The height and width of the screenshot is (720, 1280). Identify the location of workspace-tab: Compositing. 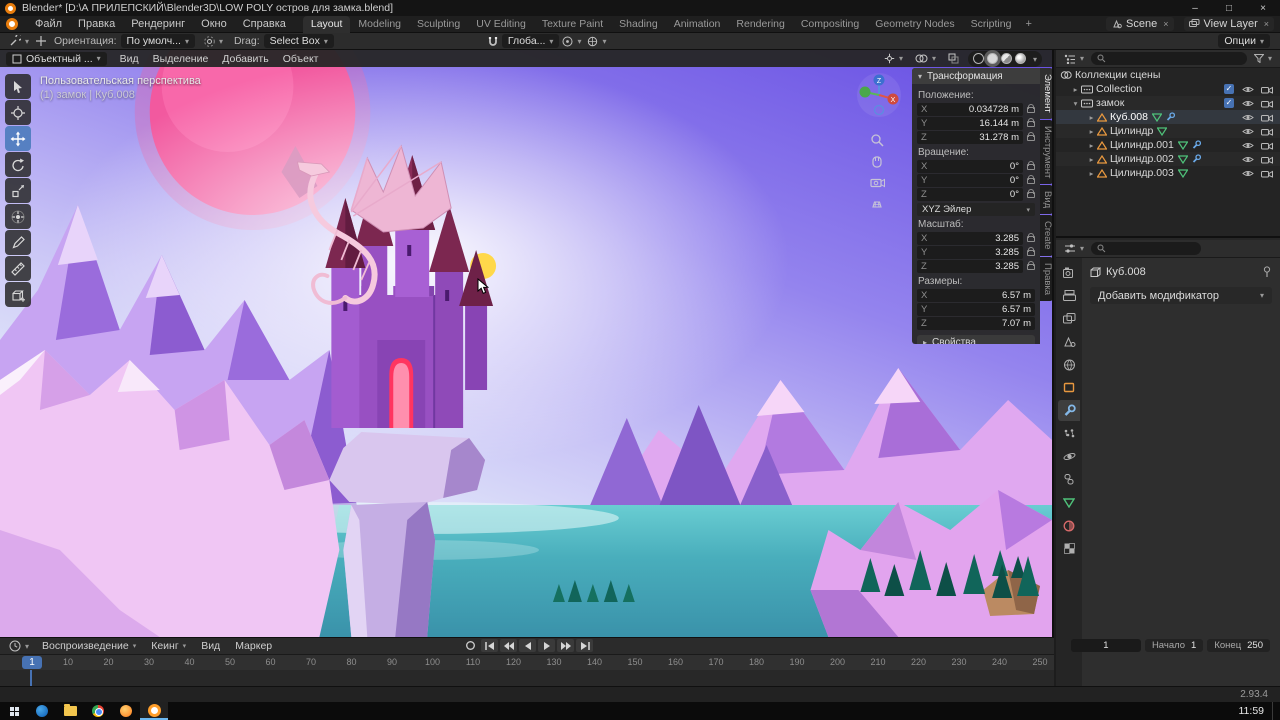
(830, 24).